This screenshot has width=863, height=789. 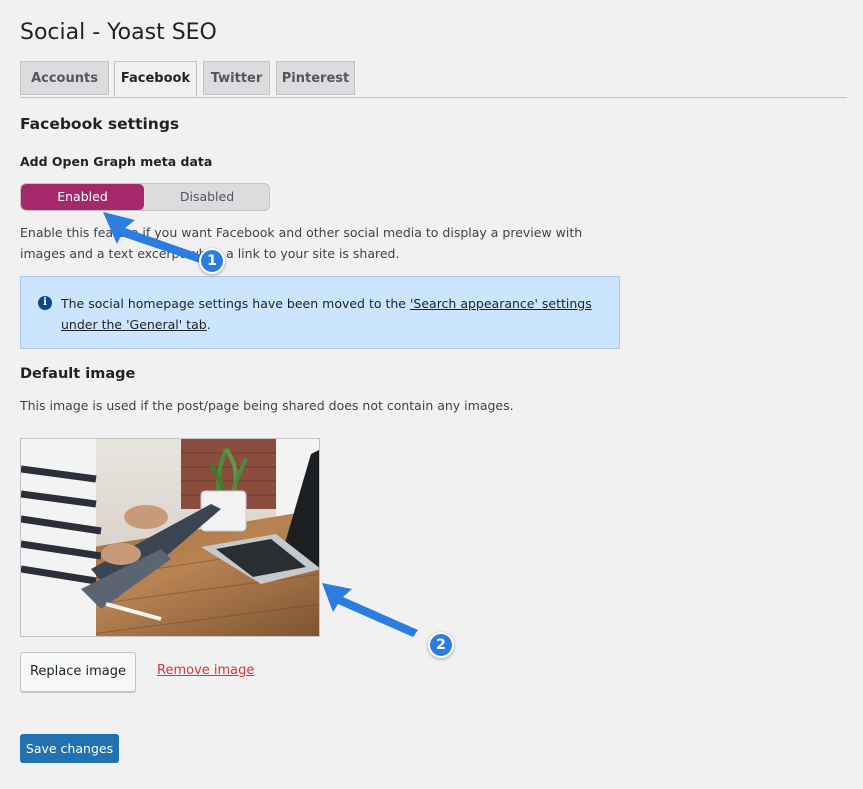 I want to click on tab-accounts: Accounts, so click(x=64, y=78).